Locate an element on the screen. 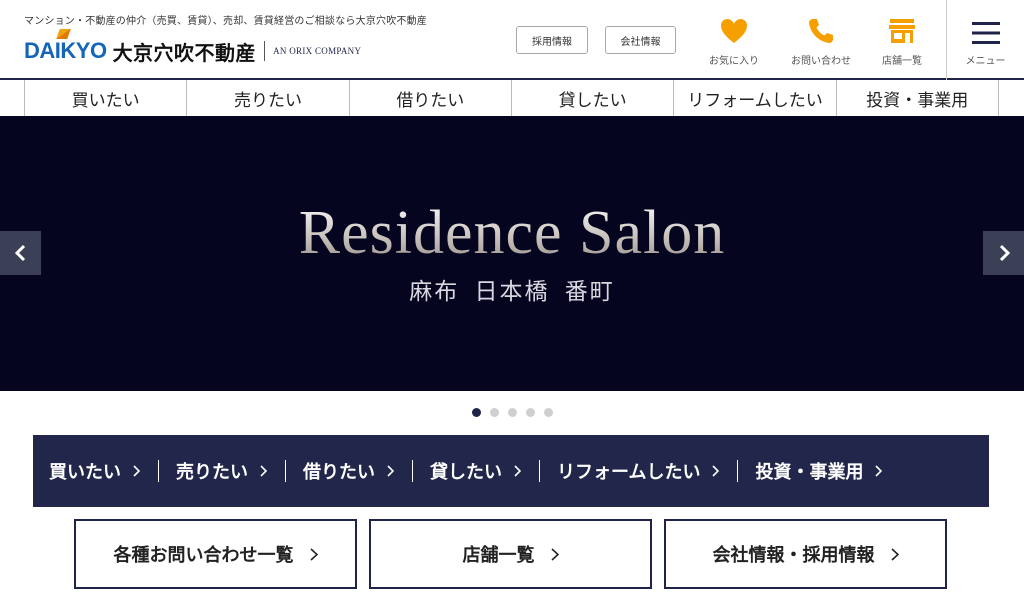 The width and height of the screenshot is (1024, 603). chevron-left-icon is located at coordinates (19, 253).